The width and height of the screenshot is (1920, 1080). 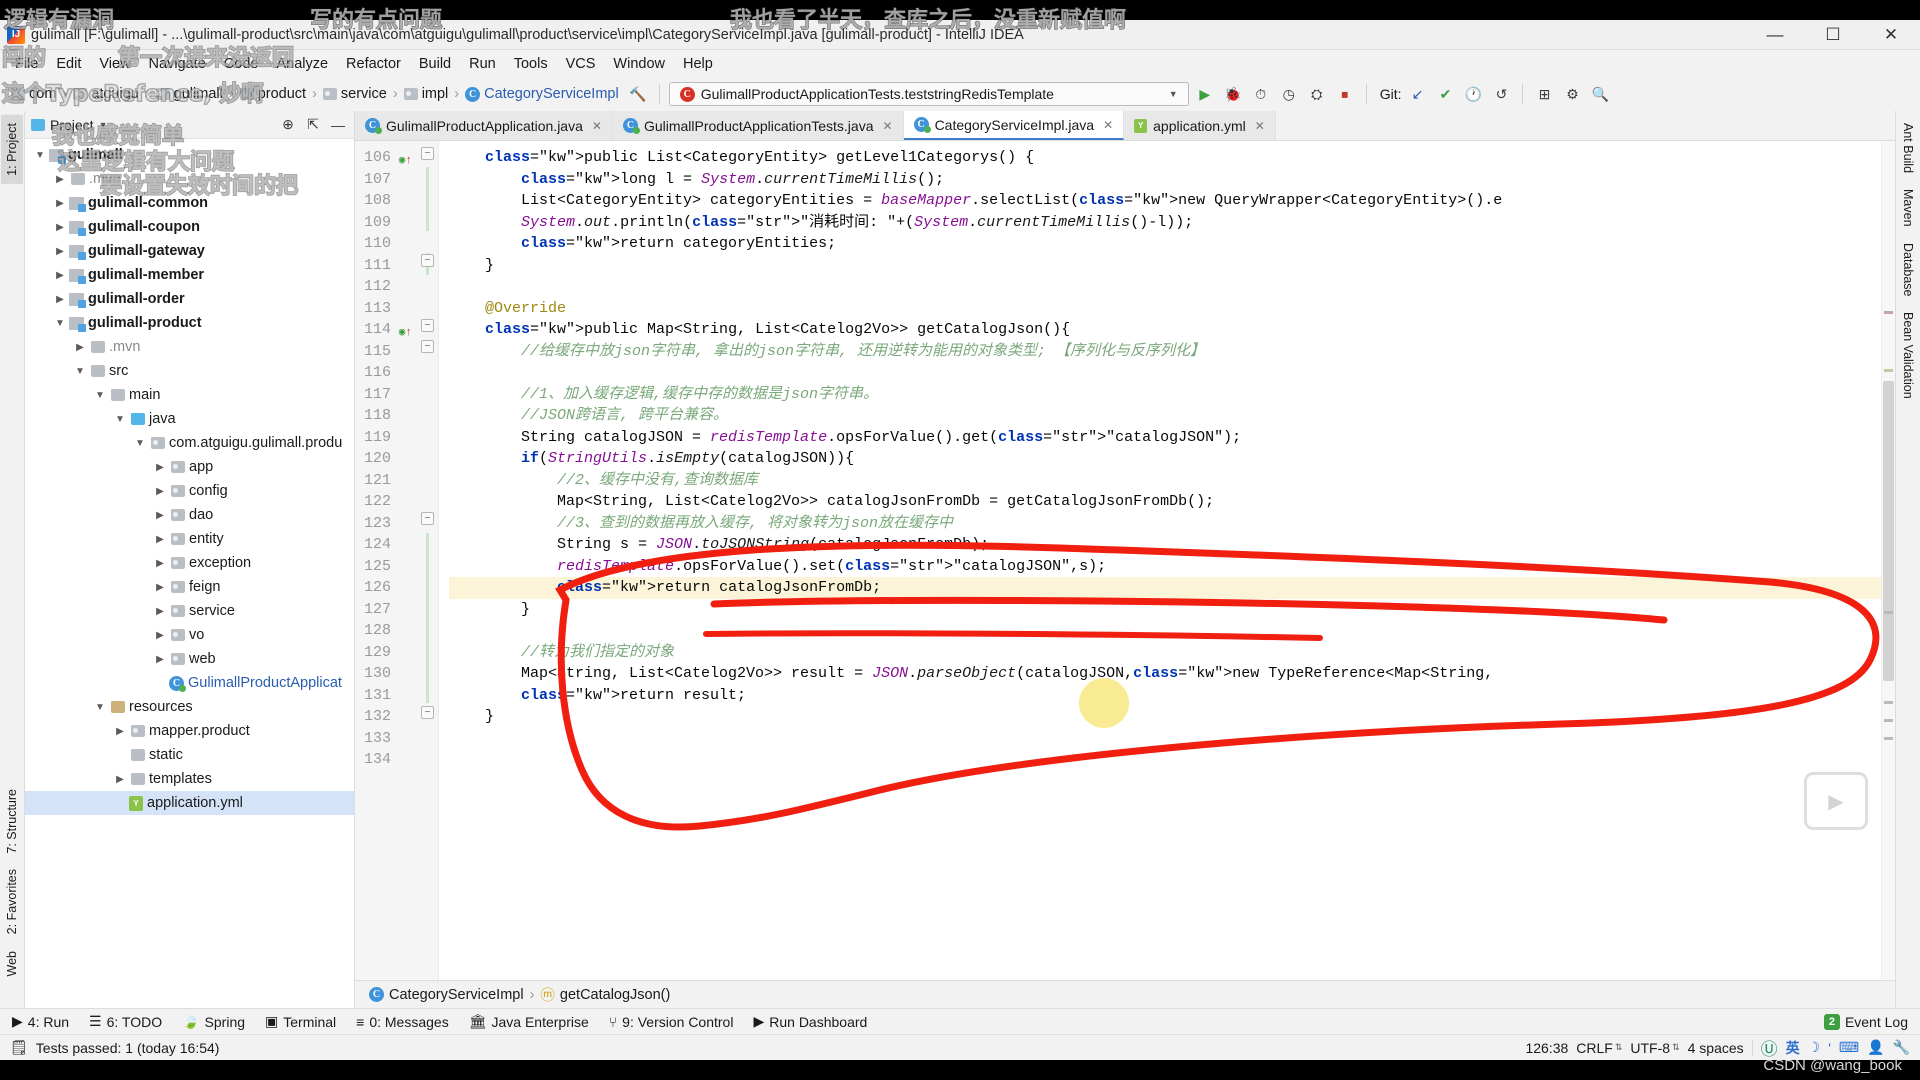 I want to click on tree-item: ▼ main, so click(x=189, y=395).